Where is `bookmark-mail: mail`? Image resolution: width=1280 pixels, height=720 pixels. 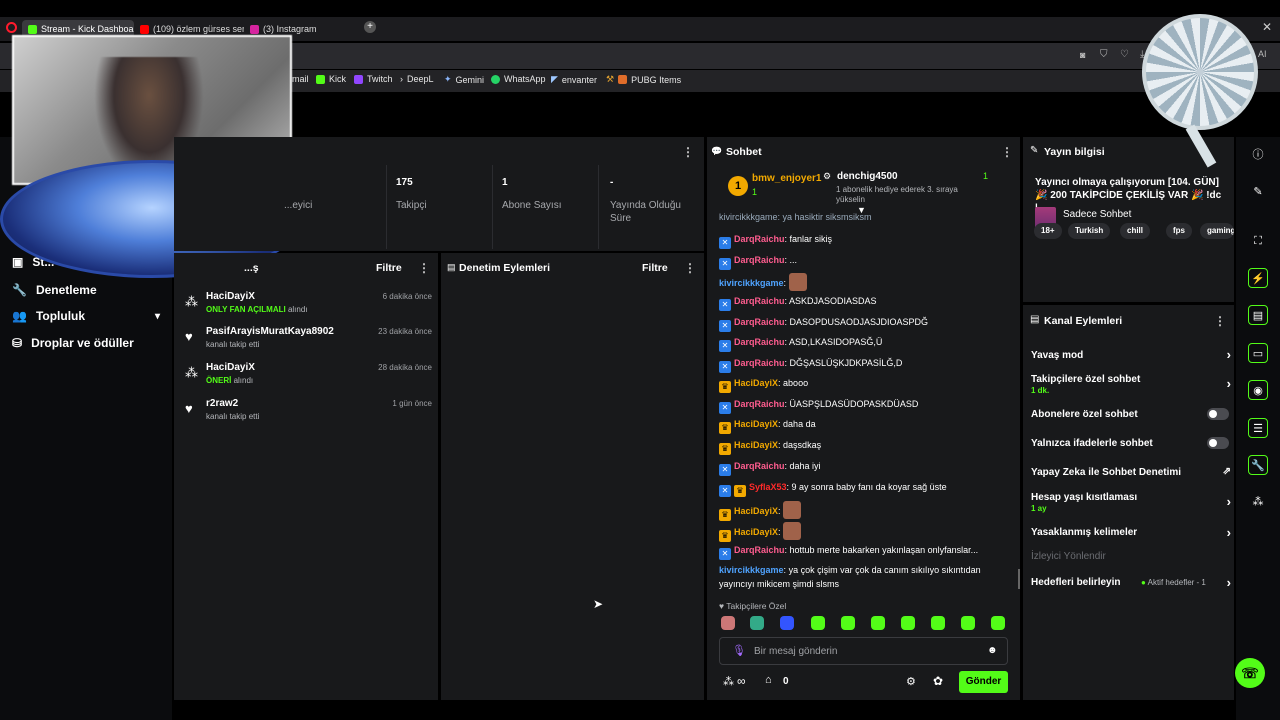 bookmark-mail: mail is located at coordinates (300, 79).